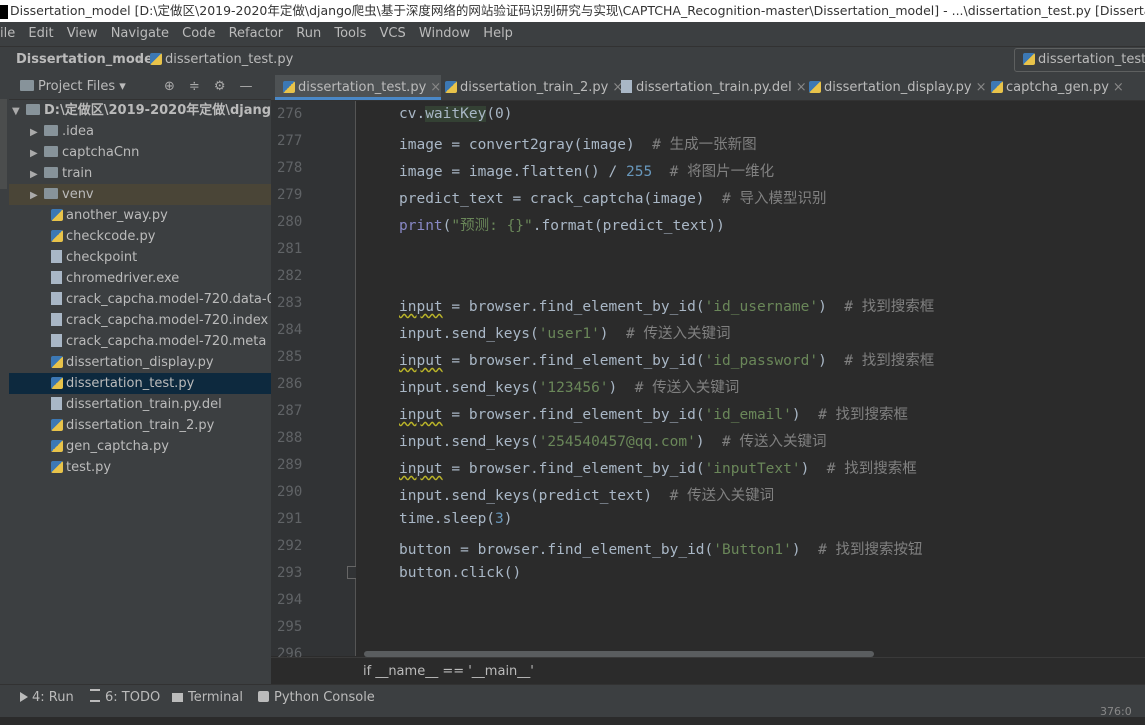 This screenshot has width=1145, height=725. Describe the element at coordinates (140, 173) in the screenshot. I see `tree-item: ▶ train` at that location.